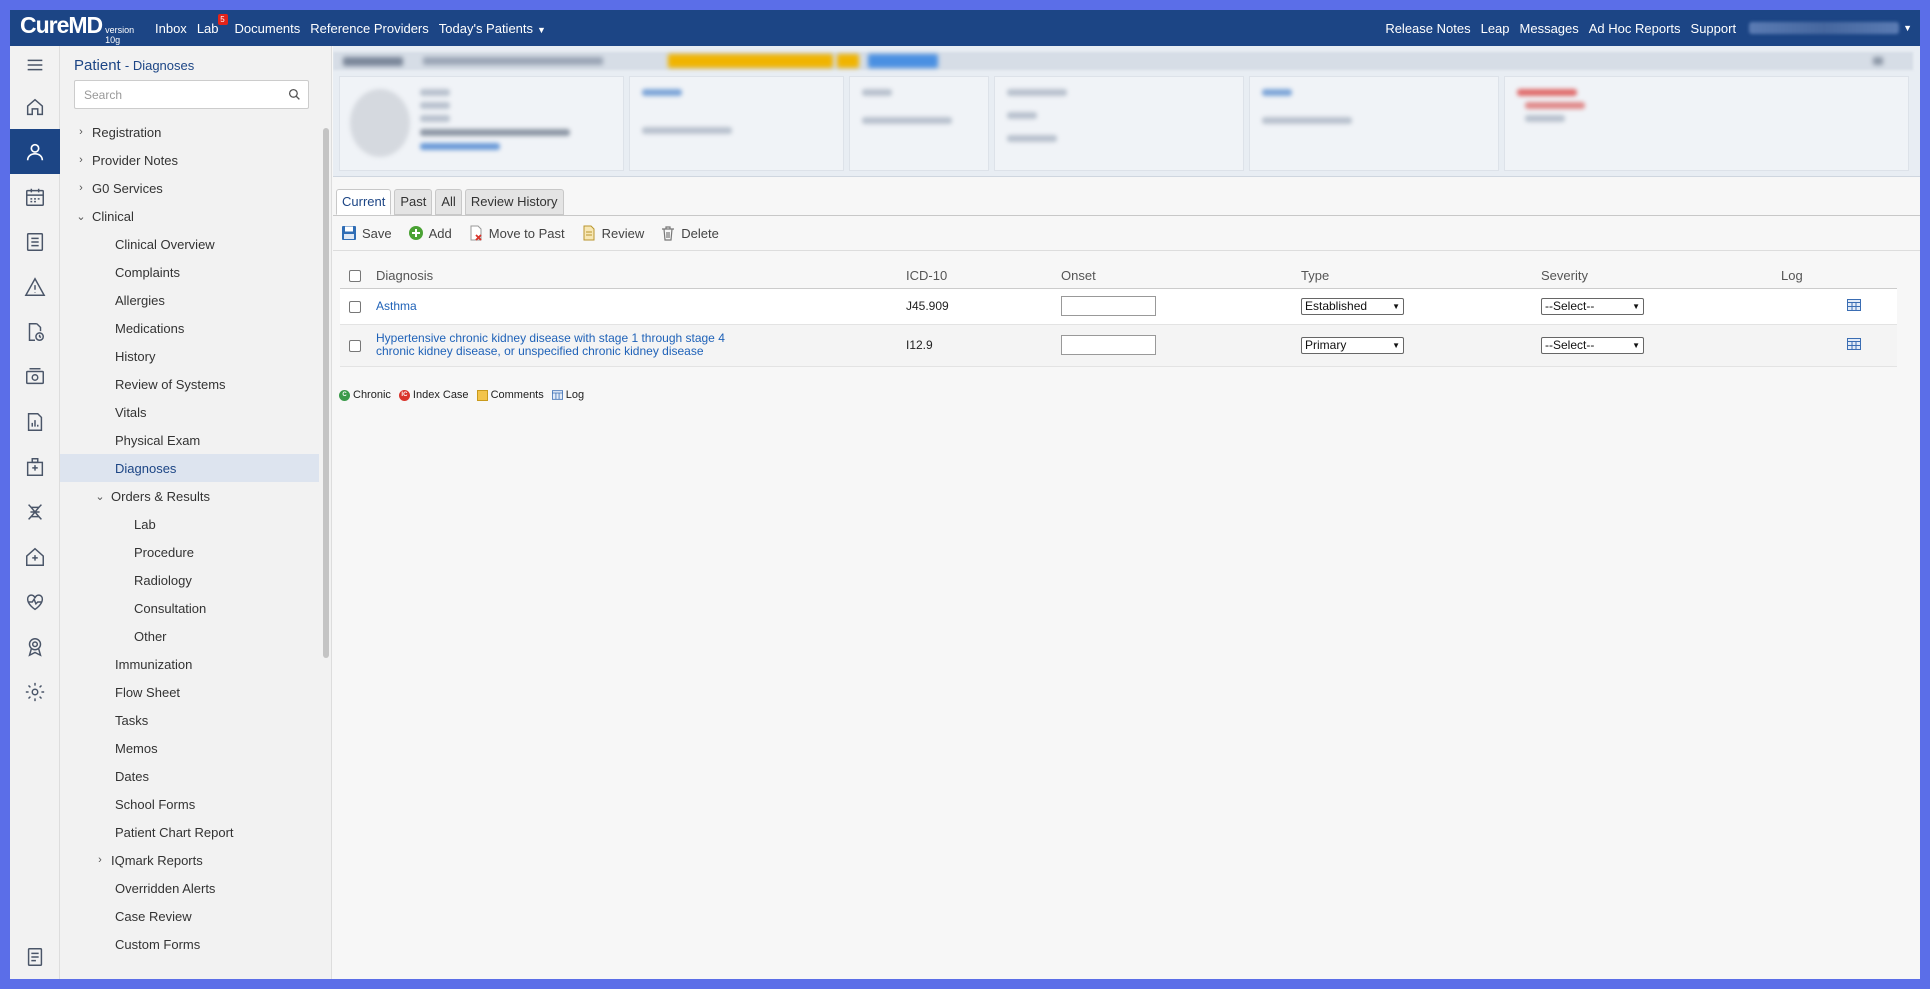 Image resolution: width=1930 pixels, height=989 pixels. I want to click on sidebar-item-g0-services: › G0 Services, so click(195, 188).